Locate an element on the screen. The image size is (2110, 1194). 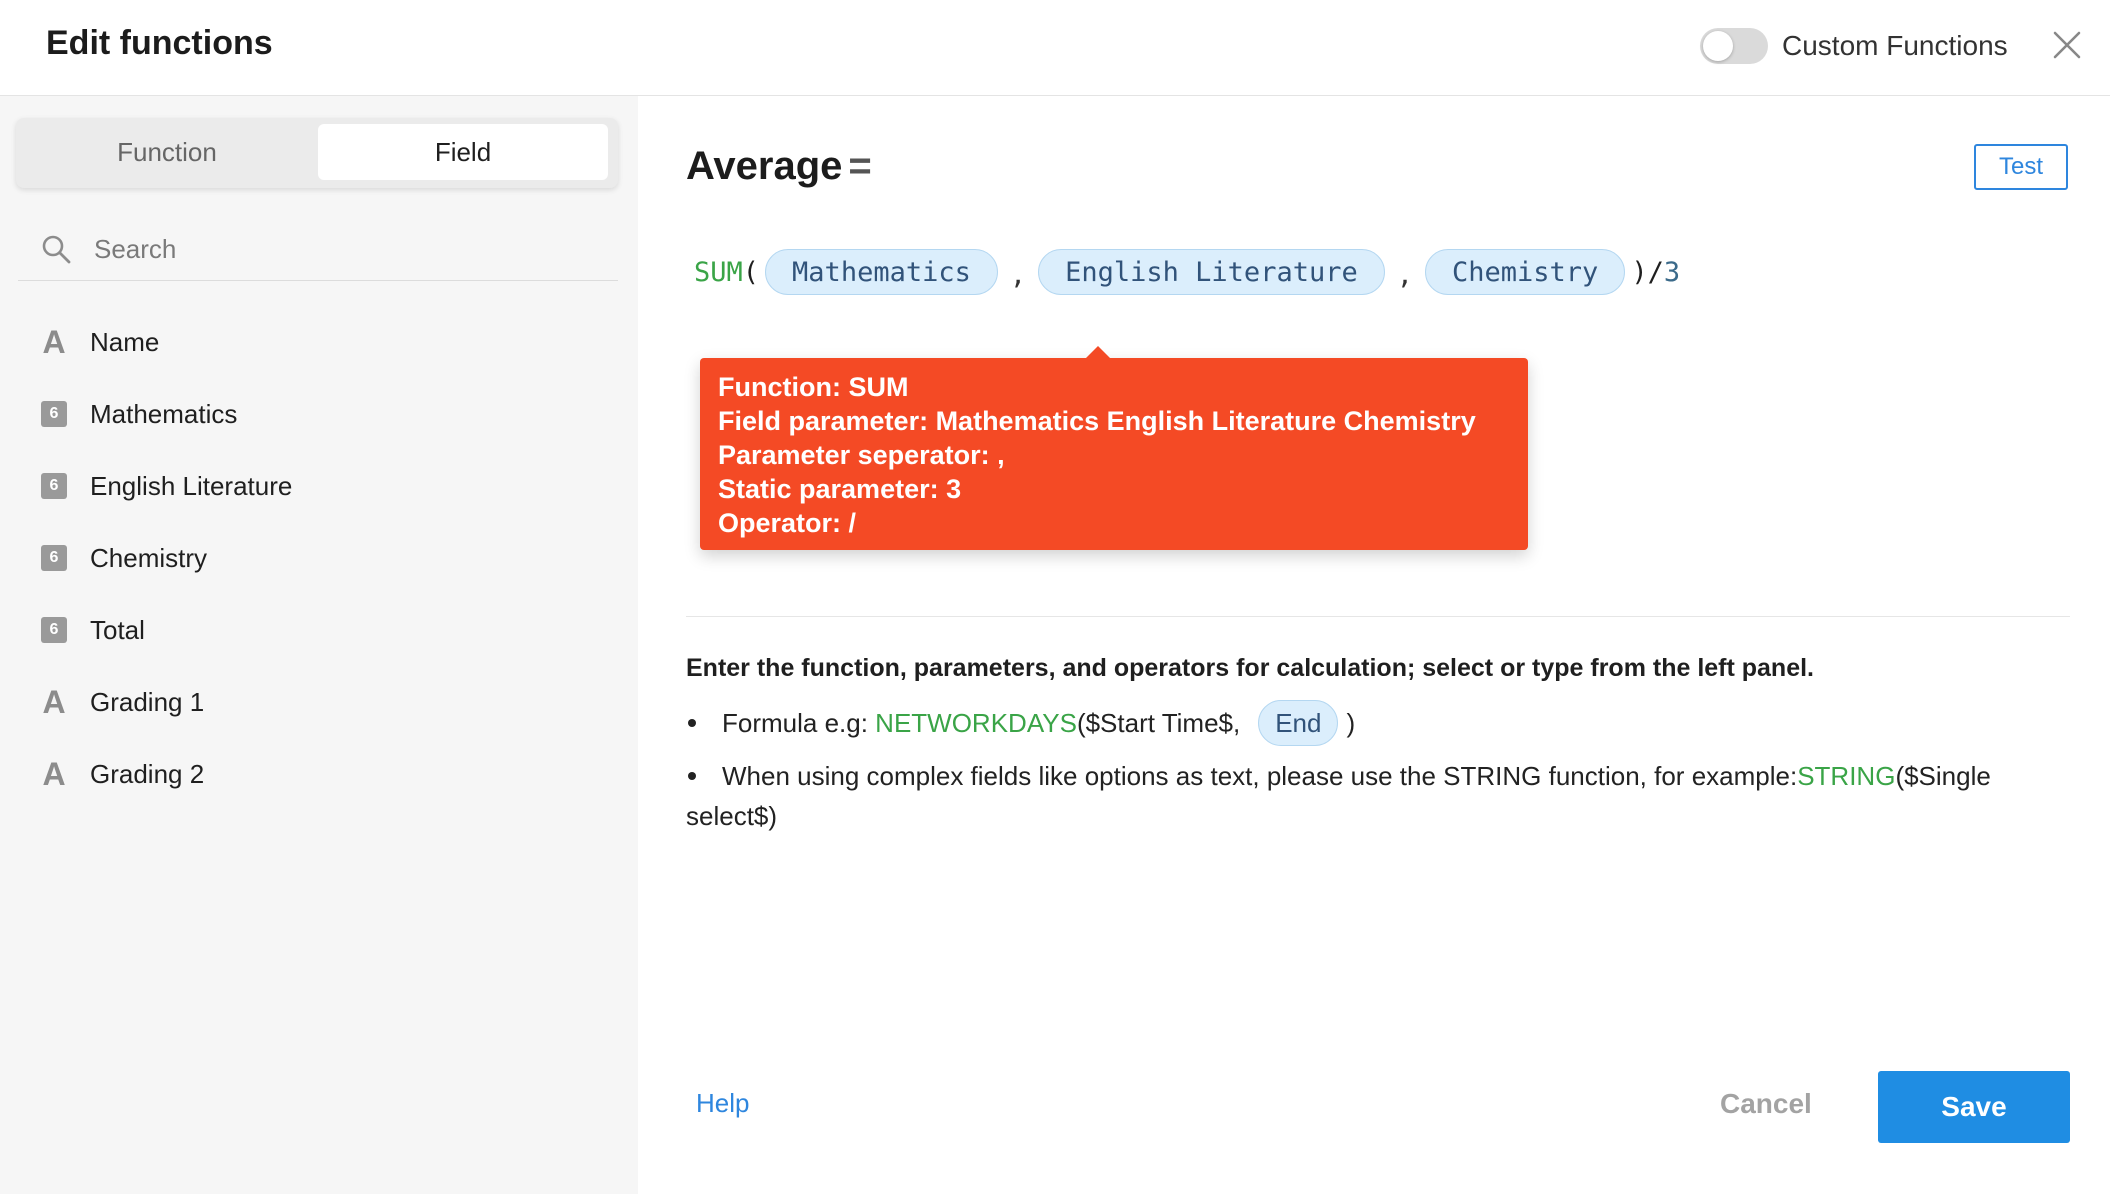
custom-functions-toggle-group: Custom Functions is located at coordinates (1854, 46).